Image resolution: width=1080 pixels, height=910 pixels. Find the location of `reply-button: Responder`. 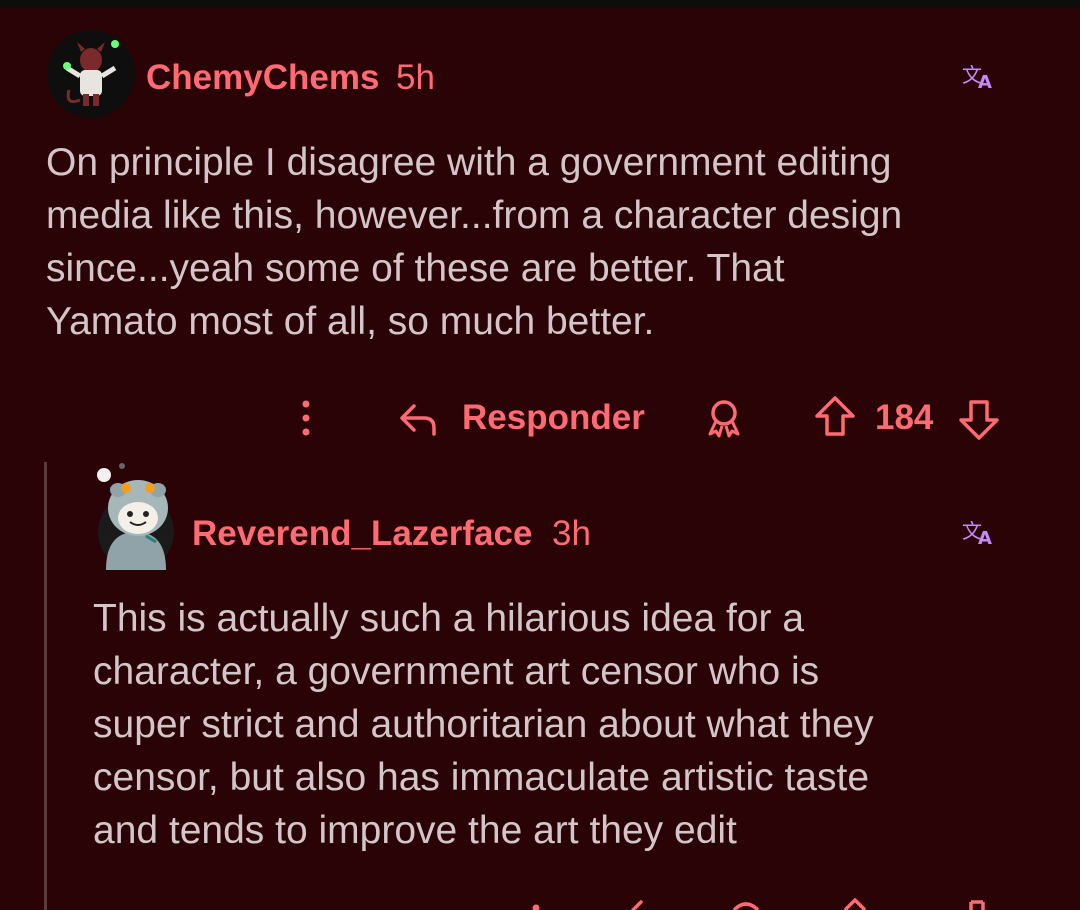

reply-button: Responder is located at coordinates (520, 418).